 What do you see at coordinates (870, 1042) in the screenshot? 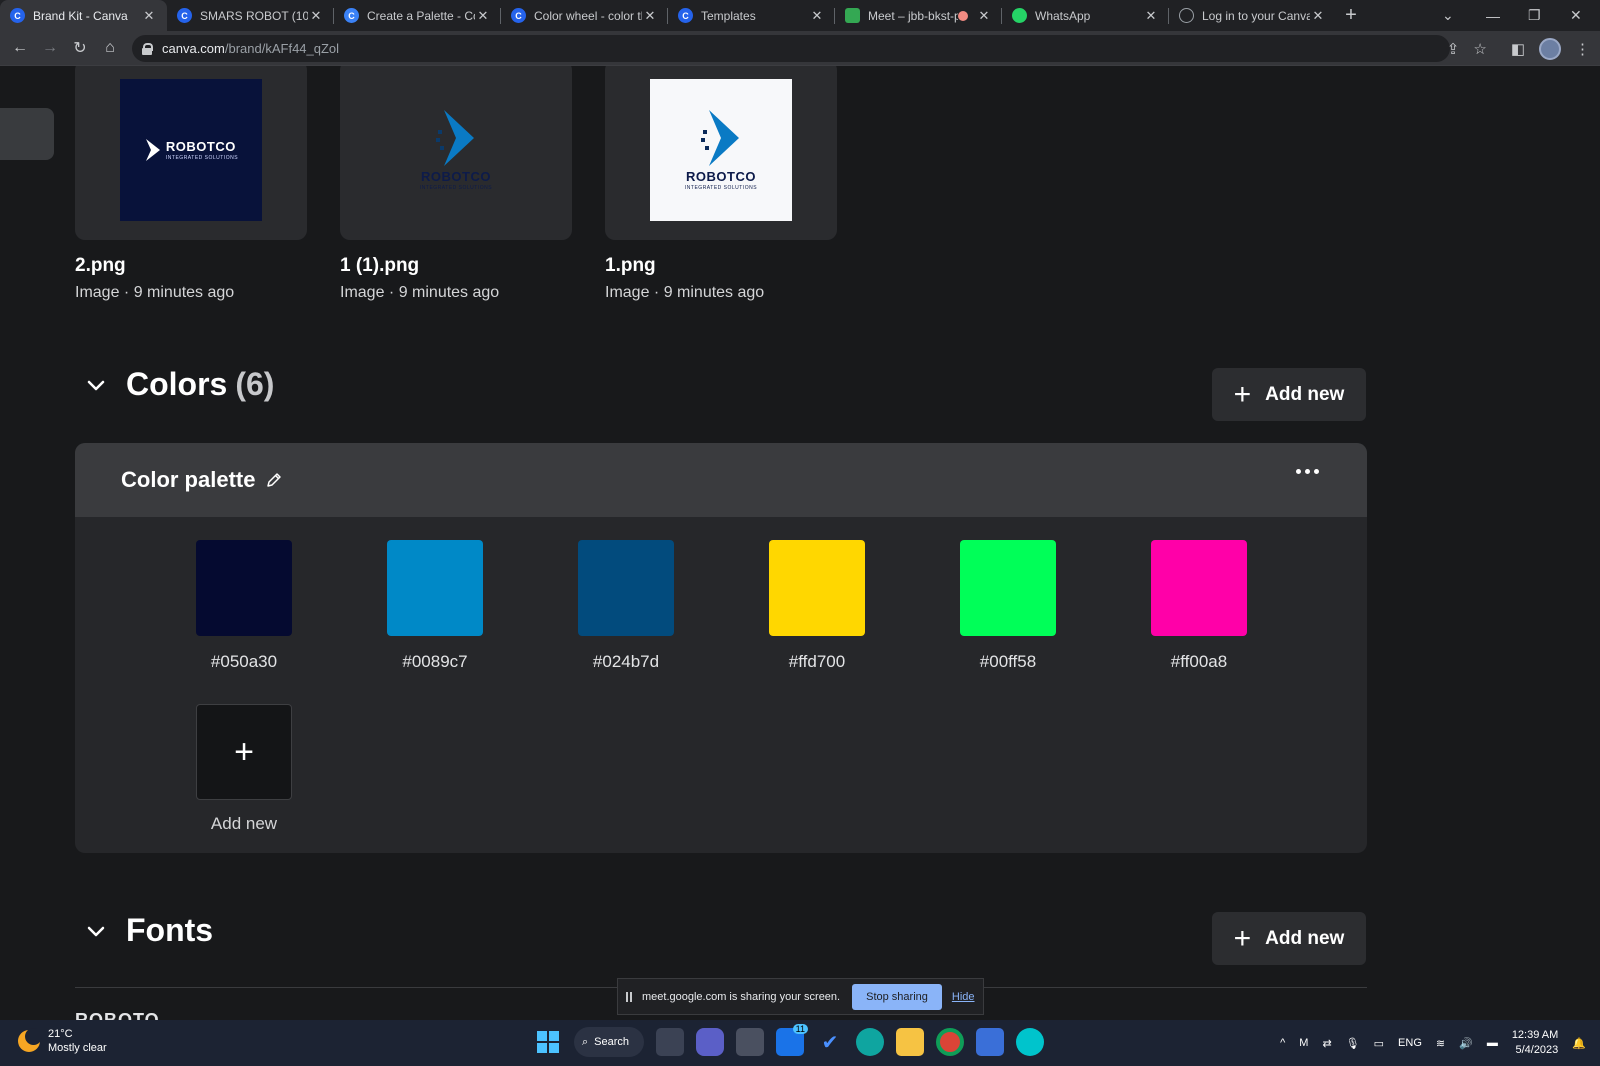
I see `edge-icon` at bounding box center [870, 1042].